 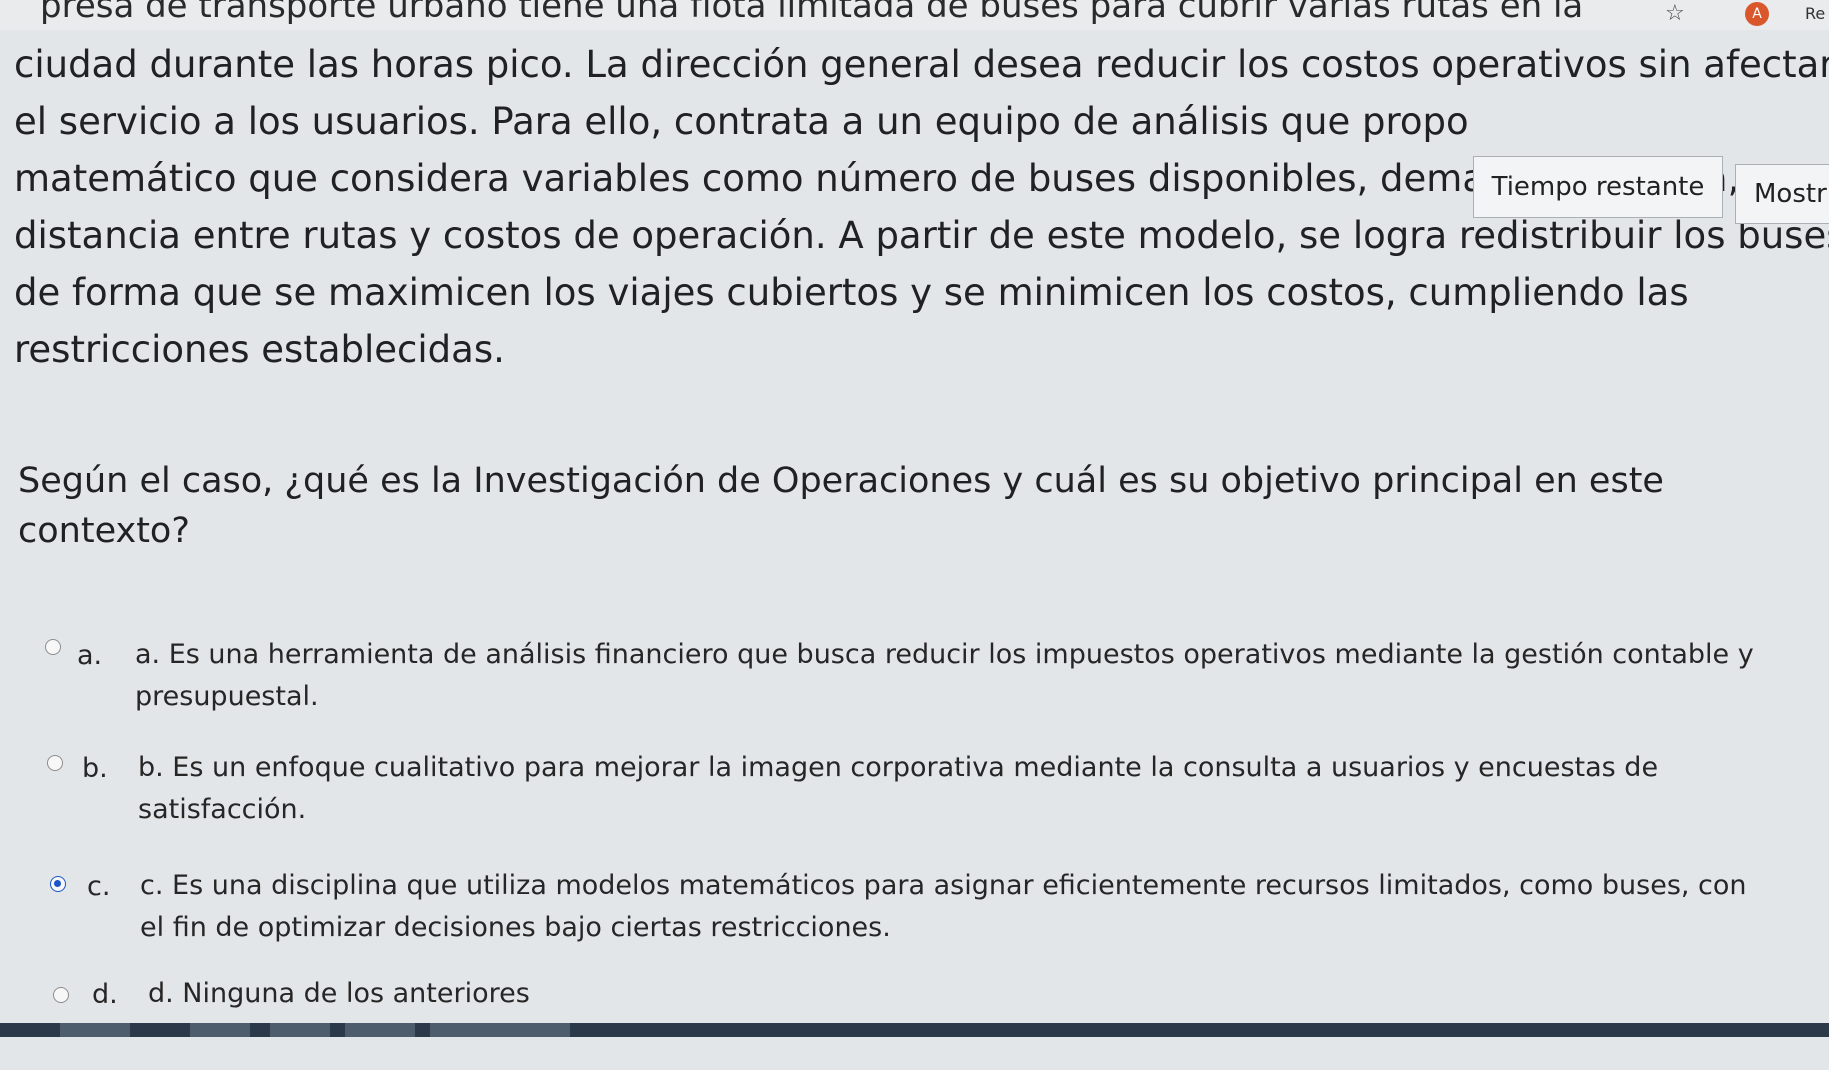 What do you see at coordinates (58, 884) in the screenshot?
I see `radio-option-c` at bounding box center [58, 884].